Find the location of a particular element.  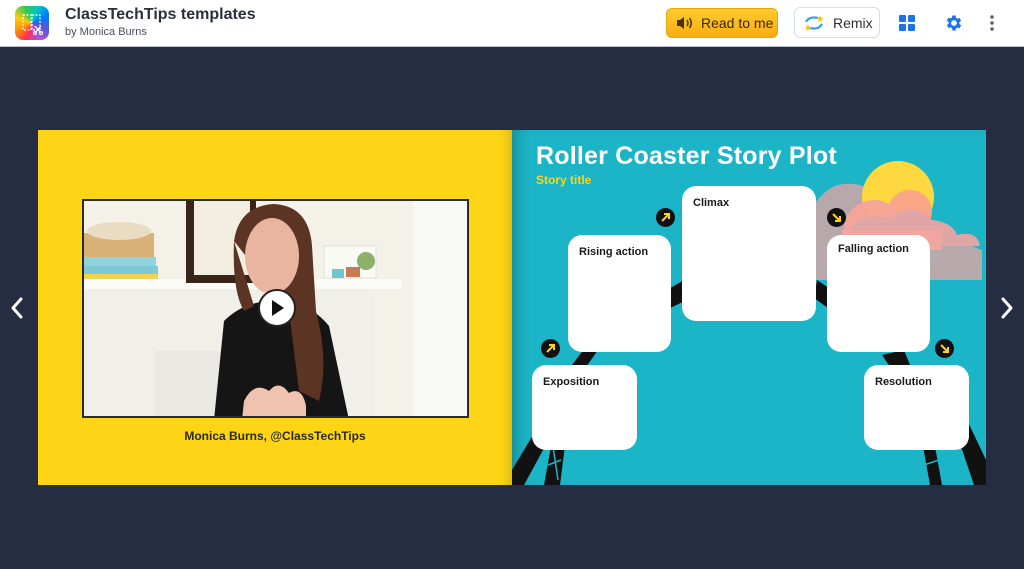

card-label: Resolution is located at coordinates (903, 382).